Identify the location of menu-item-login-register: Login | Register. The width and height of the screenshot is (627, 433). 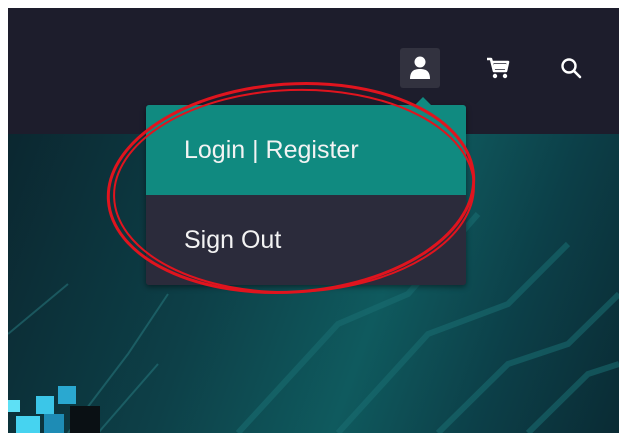
(306, 150).